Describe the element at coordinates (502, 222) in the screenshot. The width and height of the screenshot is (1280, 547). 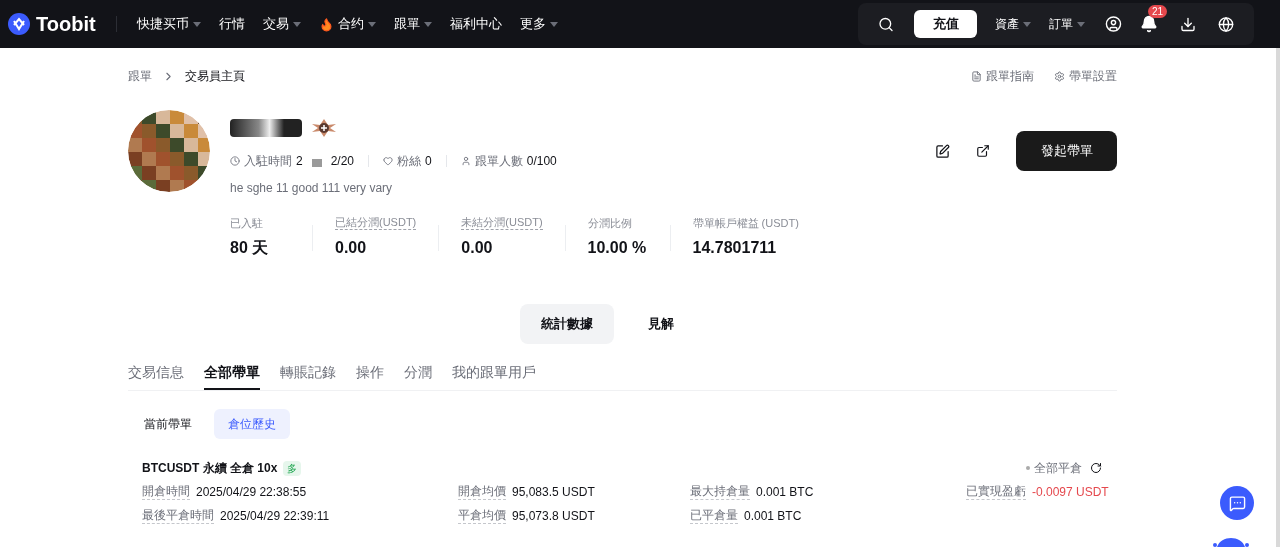
I see `stat-label: 未結分潤(USDT)` at that location.